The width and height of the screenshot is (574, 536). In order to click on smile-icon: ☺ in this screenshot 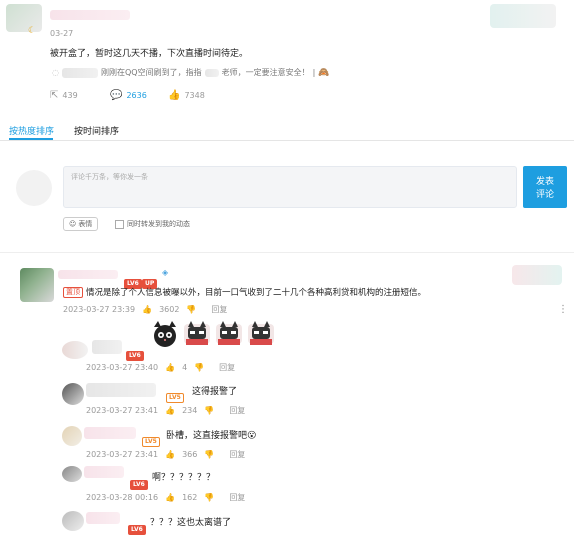, I will do `click(73, 224)`.